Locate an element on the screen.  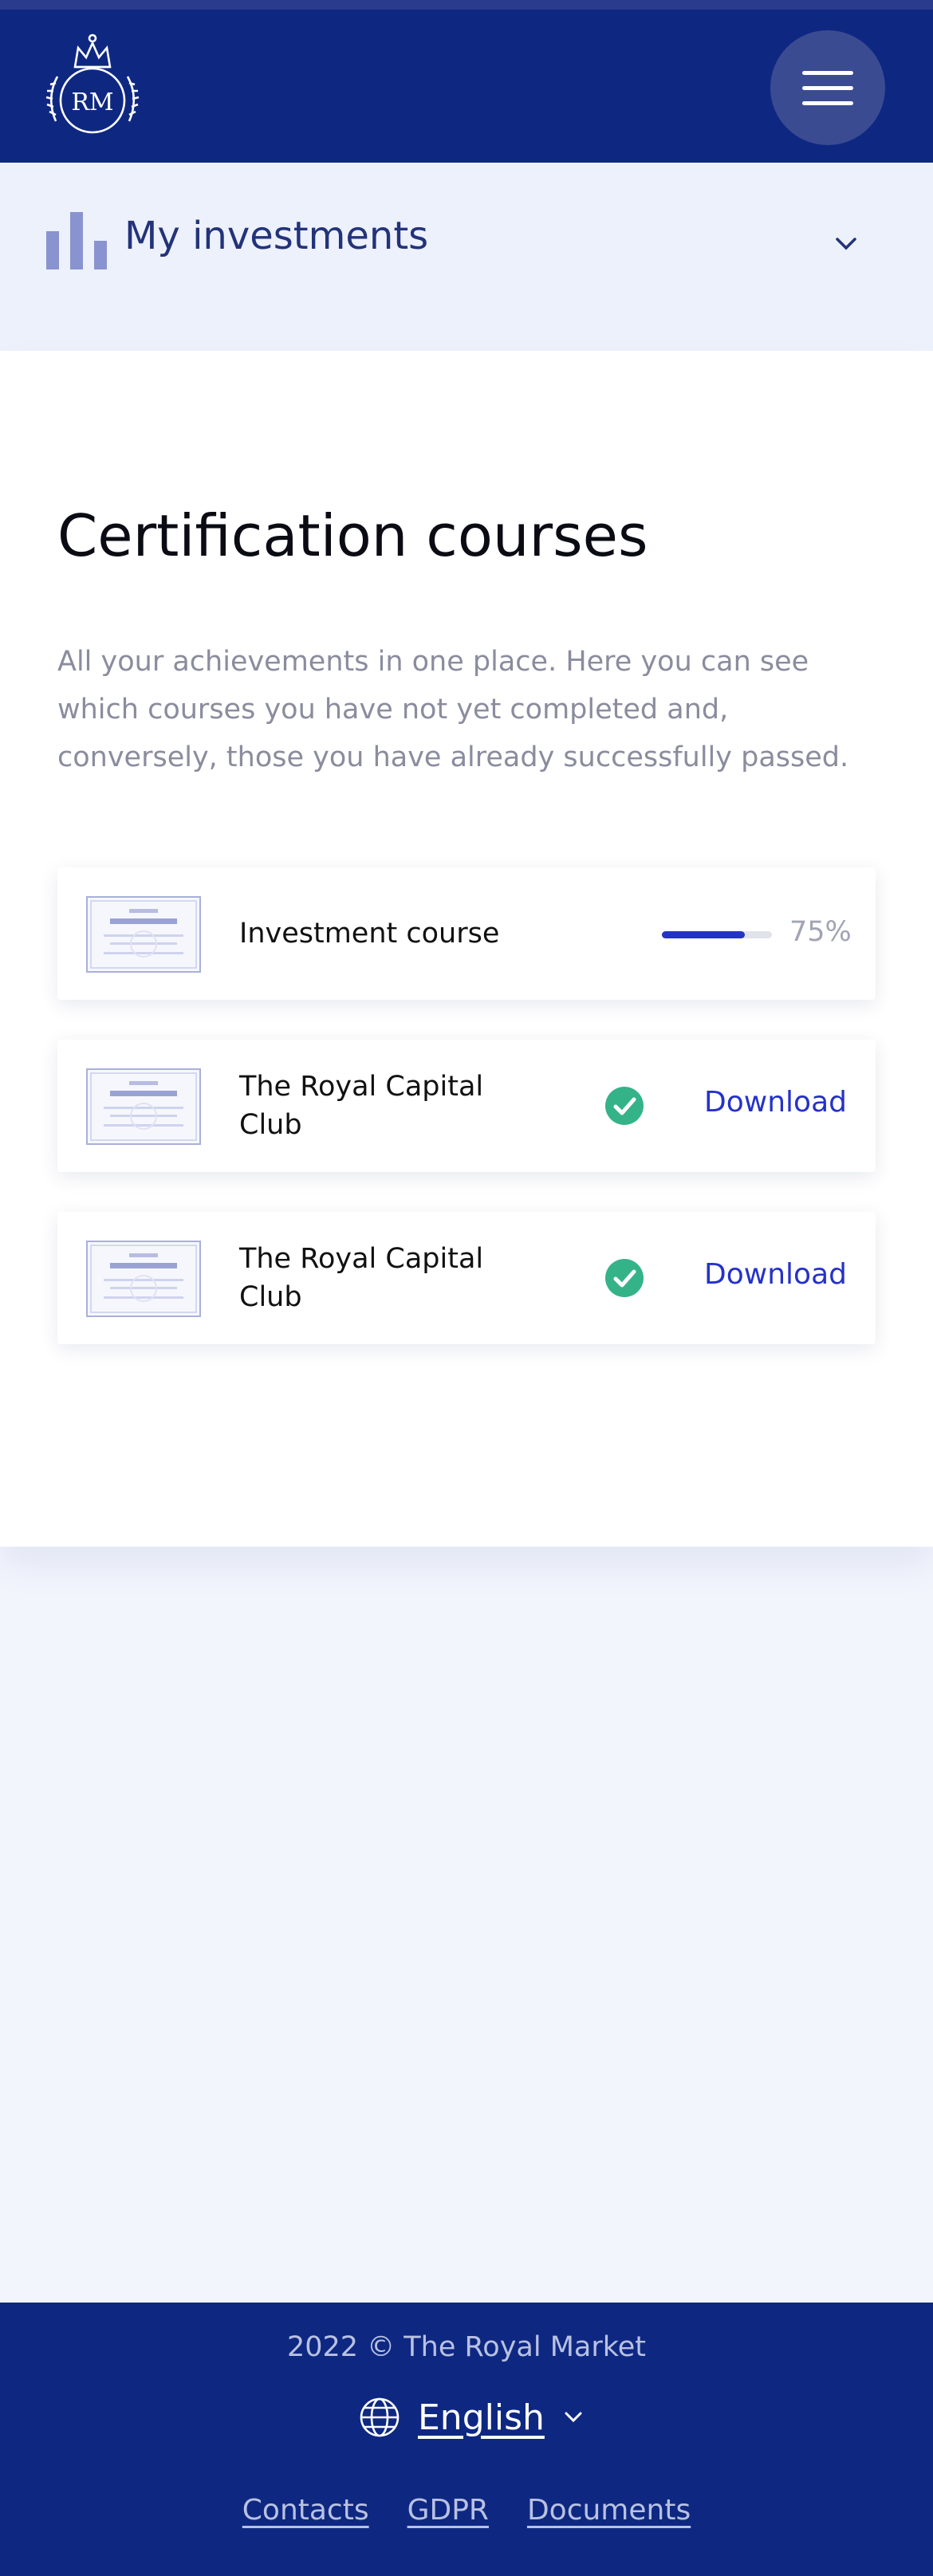
my-investments-label: My investments is located at coordinates (276, 236).